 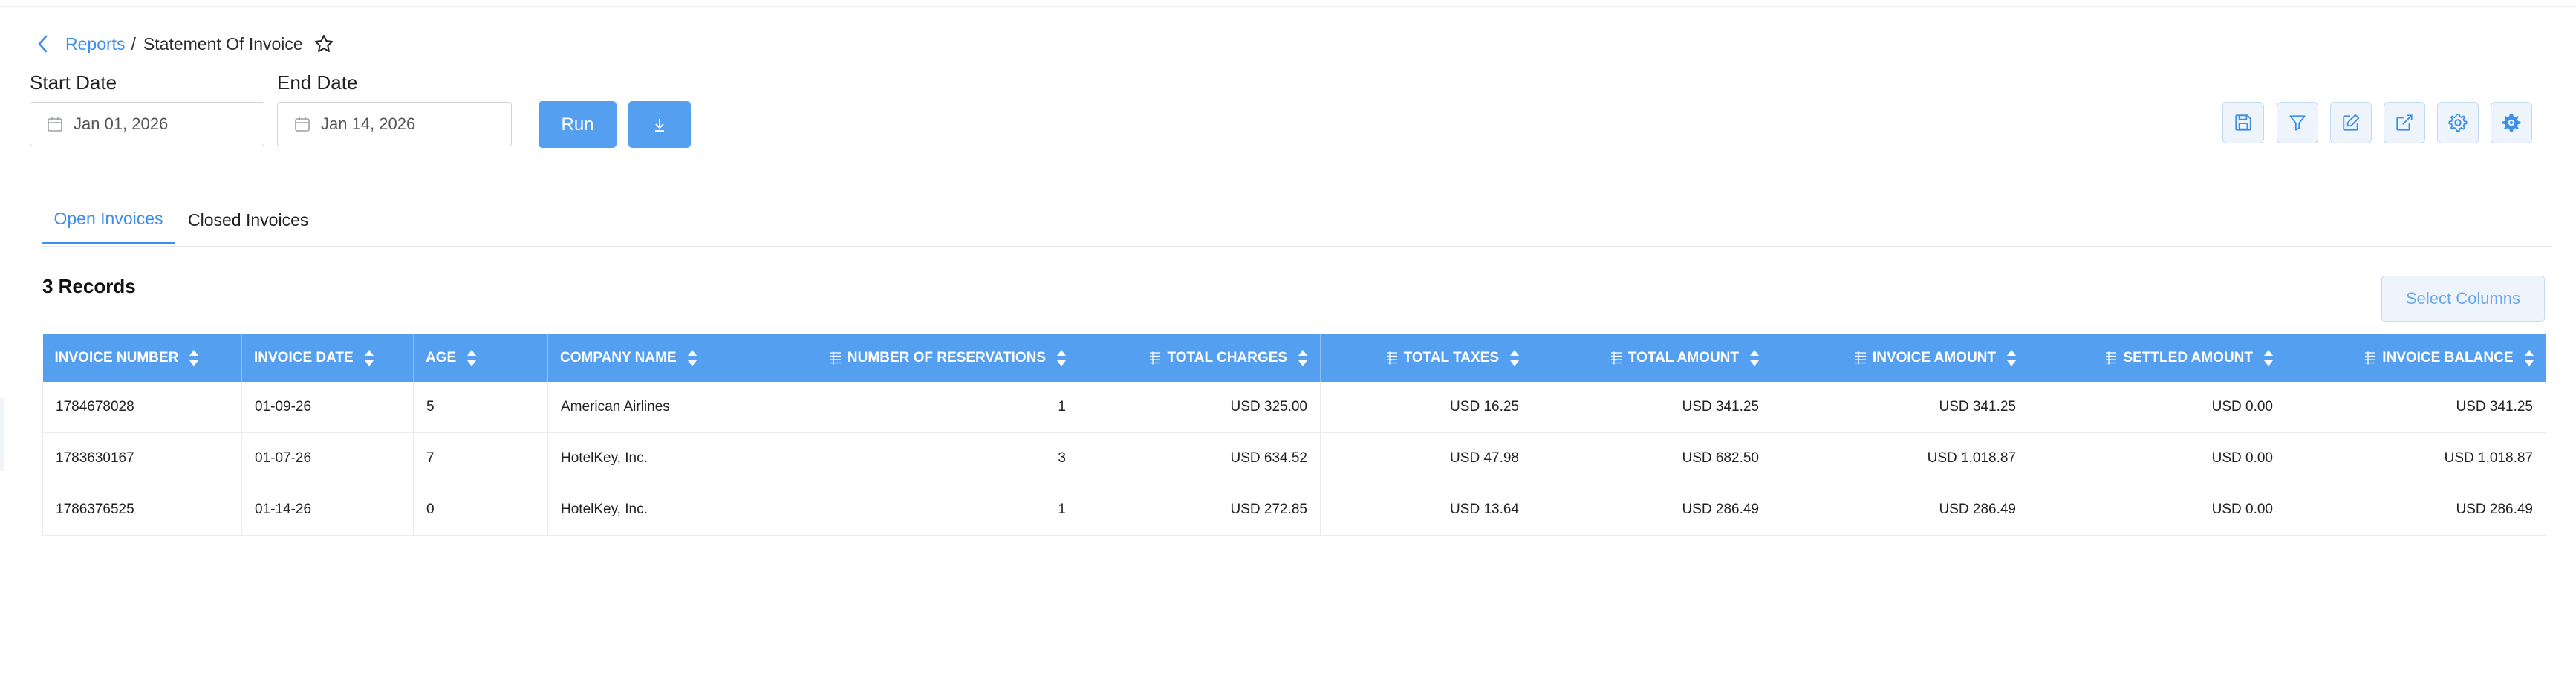 What do you see at coordinates (1652, 407) in the screenshot?
I see `table-cell: USD 341.25` at bounding box center [1652, 407].